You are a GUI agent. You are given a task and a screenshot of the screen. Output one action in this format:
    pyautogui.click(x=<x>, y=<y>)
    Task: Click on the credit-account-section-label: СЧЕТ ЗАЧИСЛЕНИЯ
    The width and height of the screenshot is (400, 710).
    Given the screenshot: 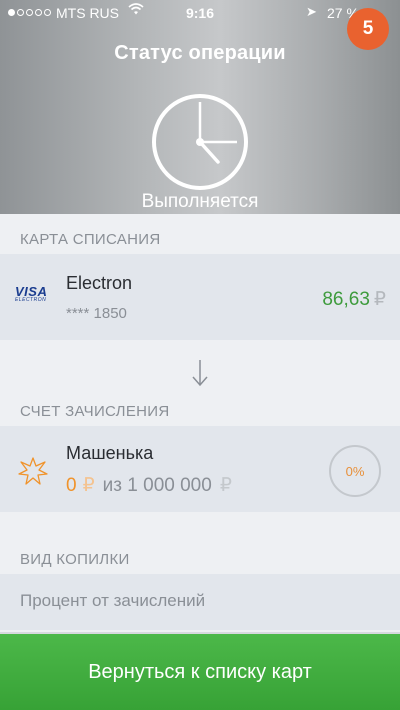 What is the action you would take?
    pyautogui.click(x=95, y=411)
    